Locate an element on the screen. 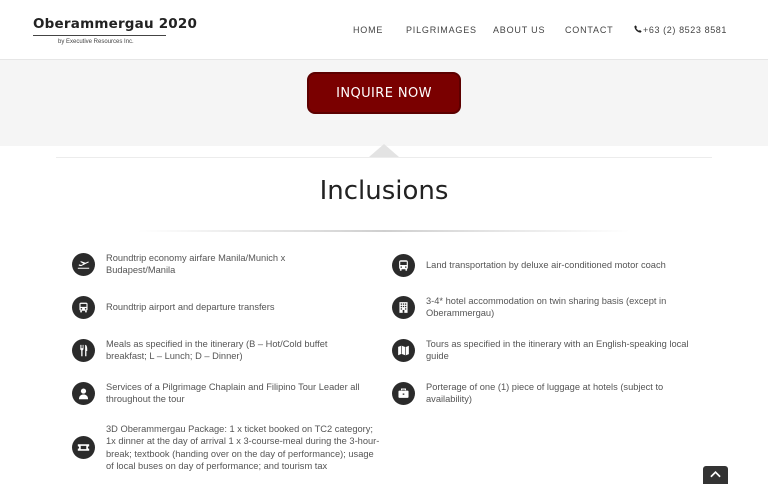 Image resolution: width=768 pixels, height=484 pixels. nav-about-label: ABOUT US is located at coordinates (519, 30).